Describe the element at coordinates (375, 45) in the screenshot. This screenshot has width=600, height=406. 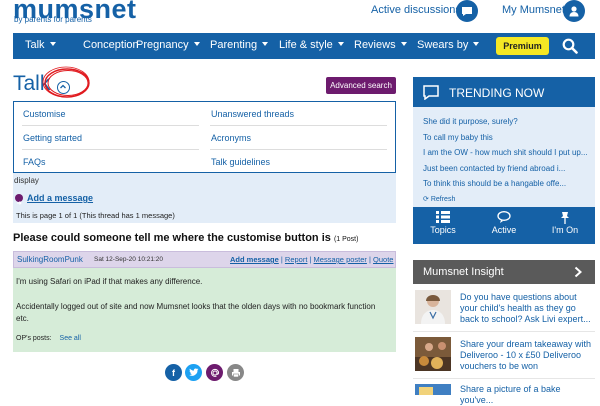
I see `nav-label: Reviews` at that location.